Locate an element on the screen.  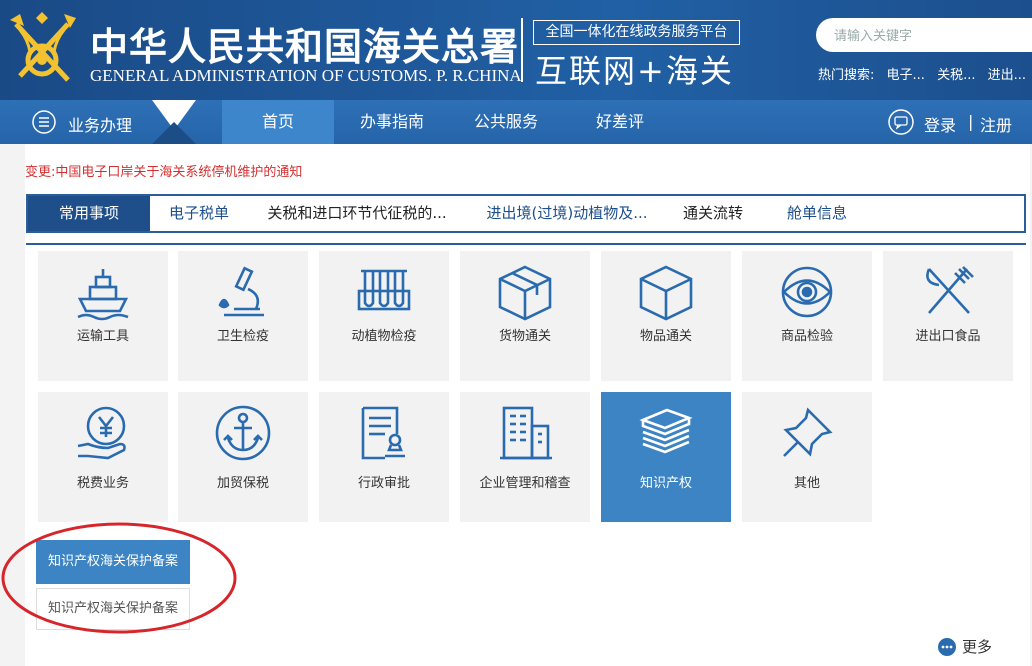
tile-admin-approval: 行政审批 is located at coordinates (384, 457).